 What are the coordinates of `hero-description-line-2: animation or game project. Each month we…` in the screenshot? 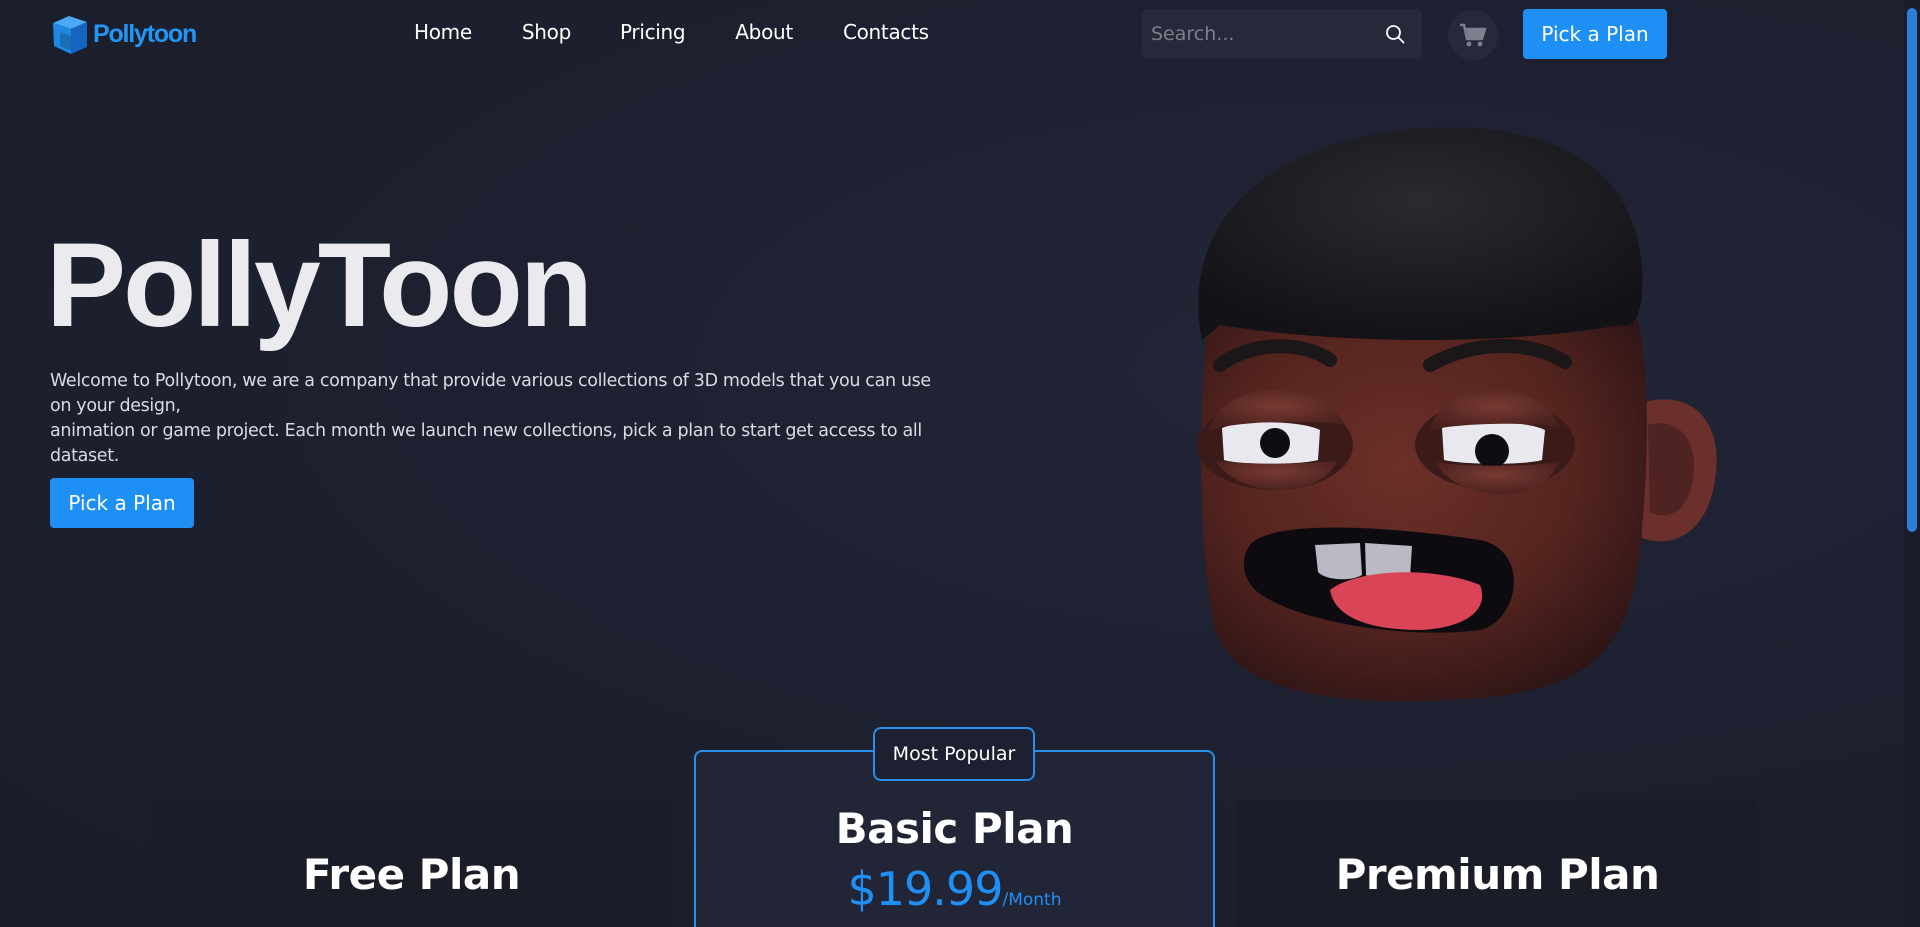 It's located at (486, 443).